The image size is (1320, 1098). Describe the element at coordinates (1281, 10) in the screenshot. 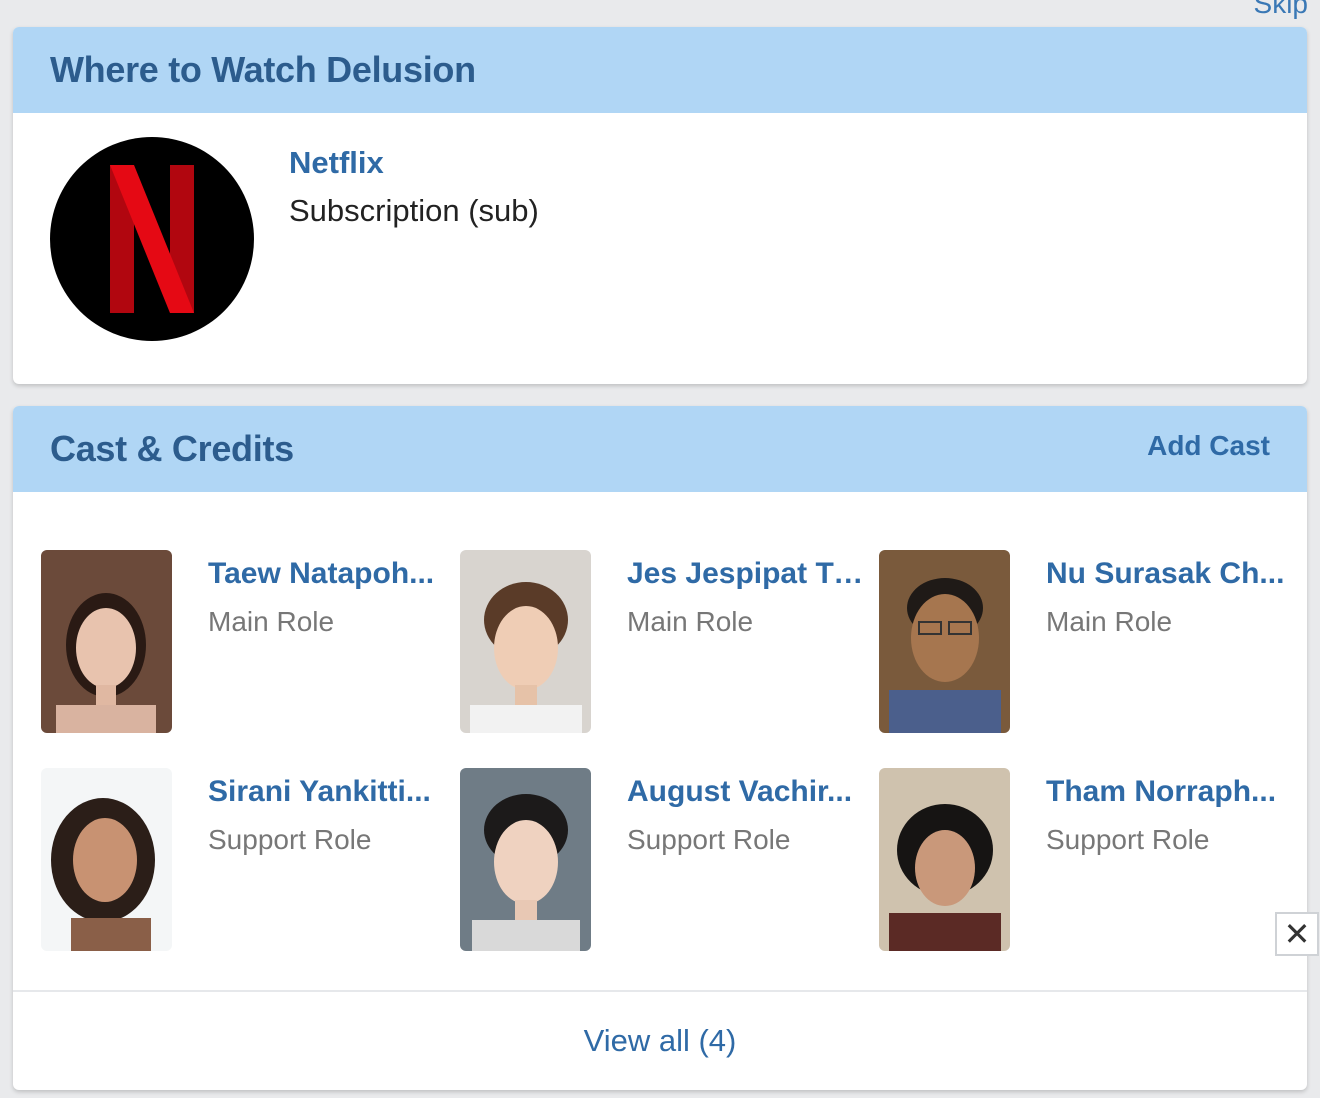

I see `skip-link: Skip` at that location.